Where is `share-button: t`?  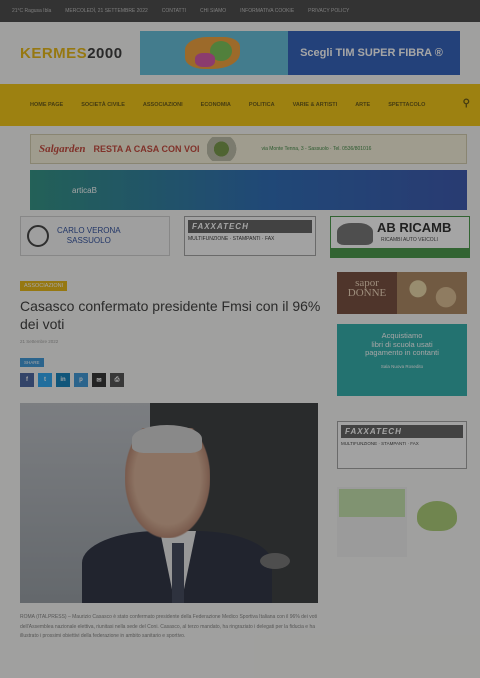
share-button: t is located at coordinates (45, 380).